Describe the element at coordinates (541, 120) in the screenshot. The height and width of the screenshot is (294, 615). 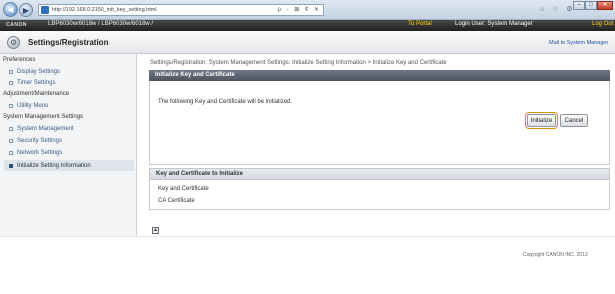
I see `initialize-button: Initialize` at that location.